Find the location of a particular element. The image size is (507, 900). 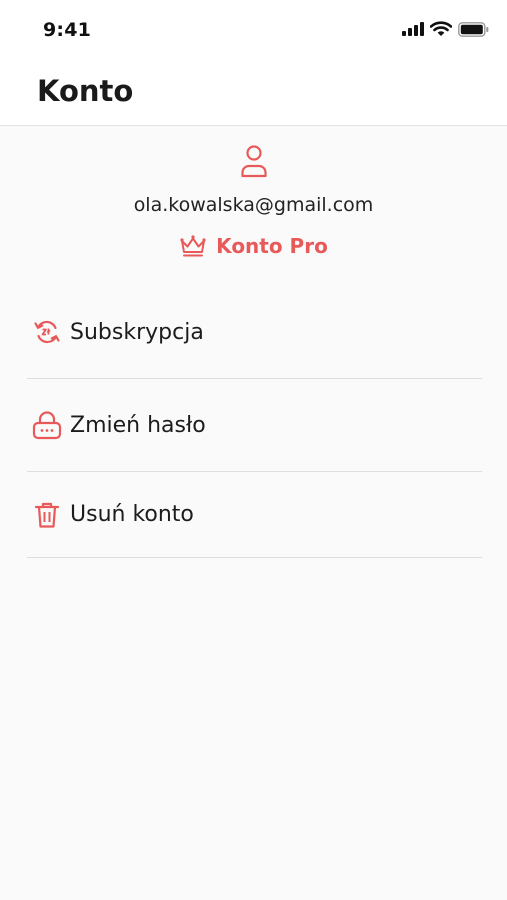

menu-item-label: Usuń konto is located at coordinates (132, 514).